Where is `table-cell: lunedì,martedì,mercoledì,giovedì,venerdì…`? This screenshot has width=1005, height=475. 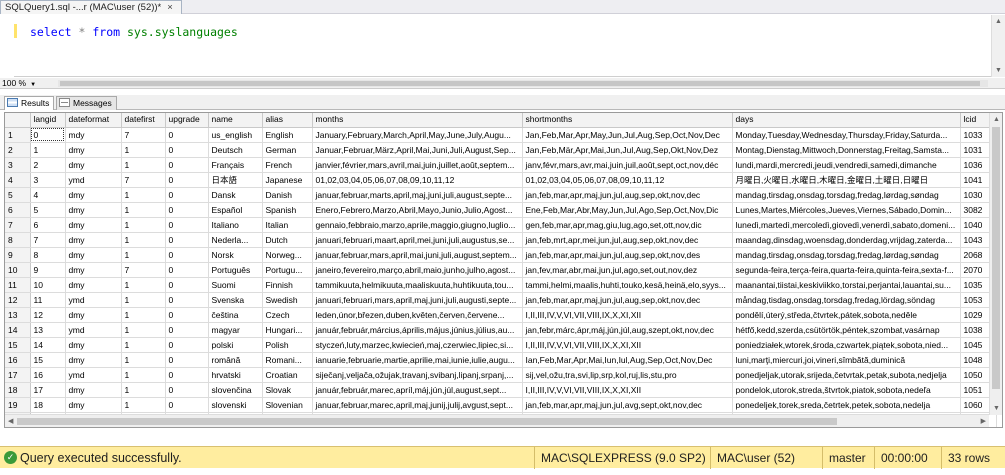
table-cell: lunedì,martedì,mercoledì,giovedì,venerdì… is located at coordinates (846, 225).